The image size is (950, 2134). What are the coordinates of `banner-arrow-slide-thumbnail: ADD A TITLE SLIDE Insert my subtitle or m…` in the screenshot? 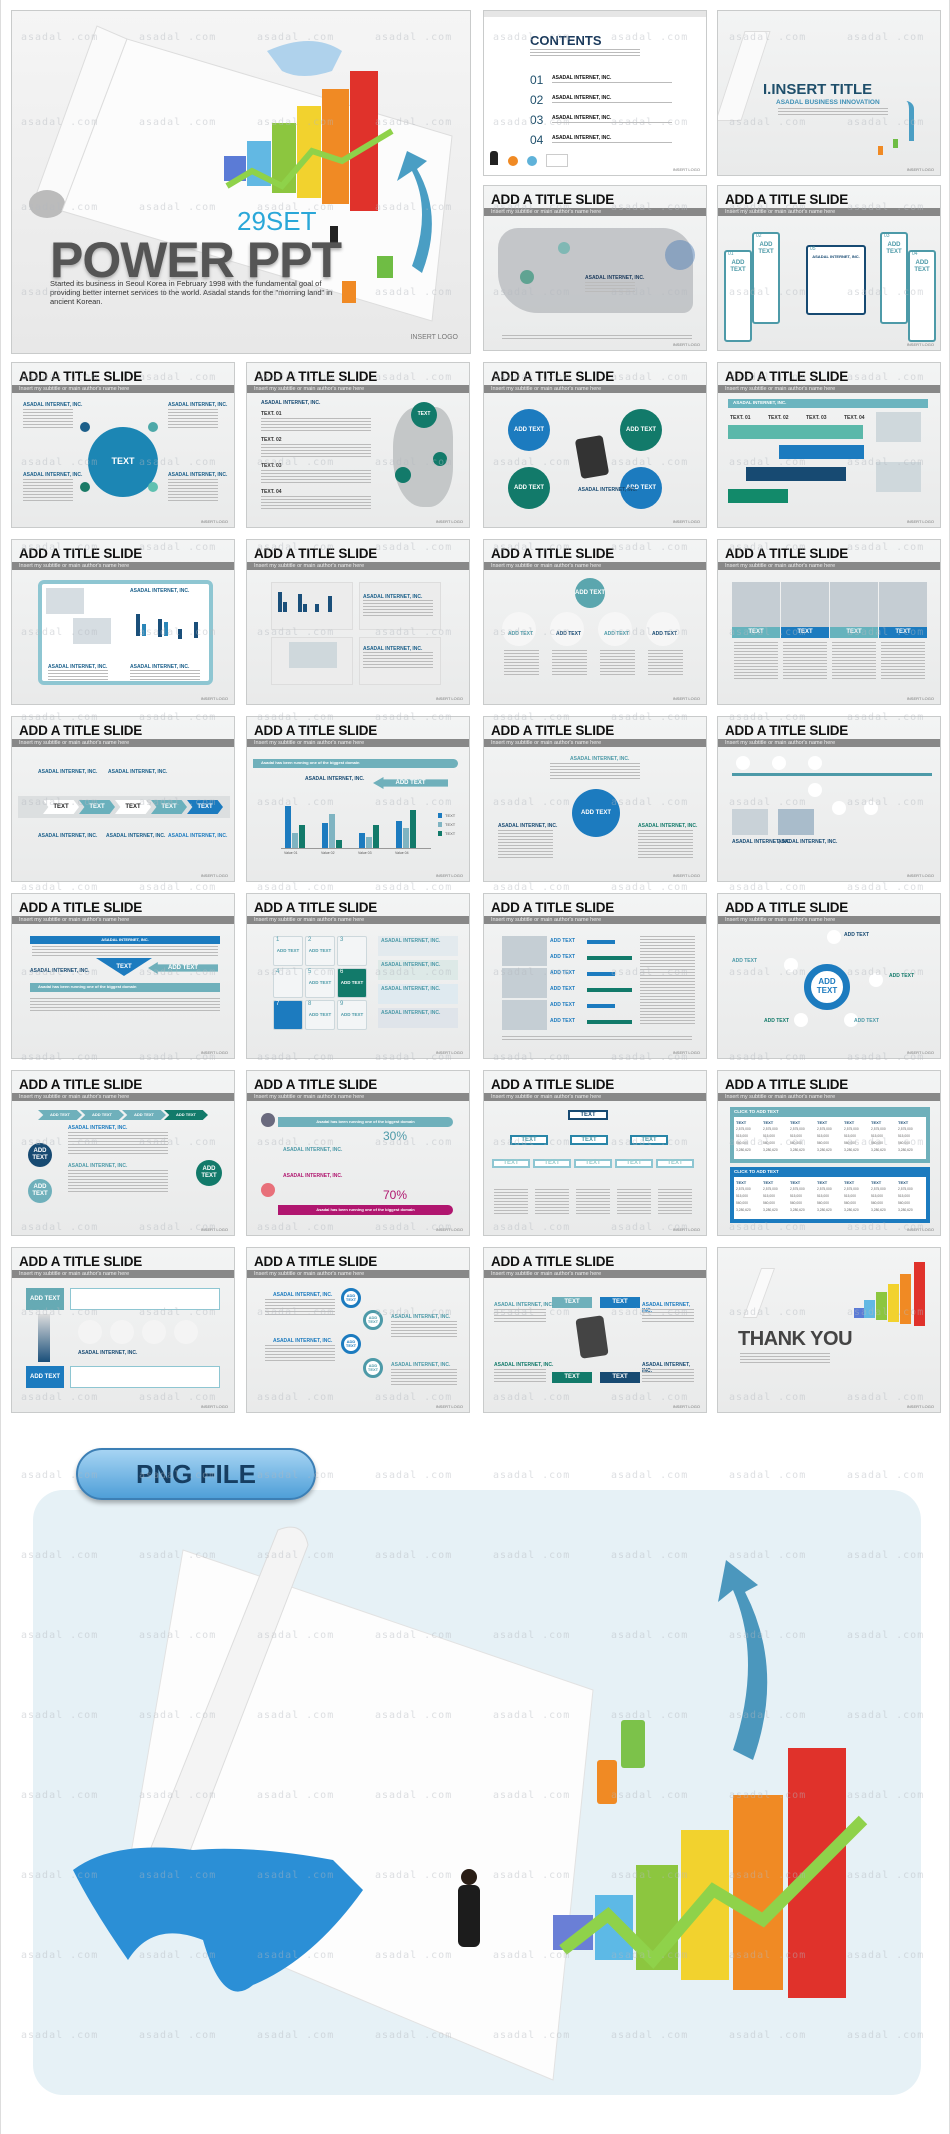 It's located at (123, 976).